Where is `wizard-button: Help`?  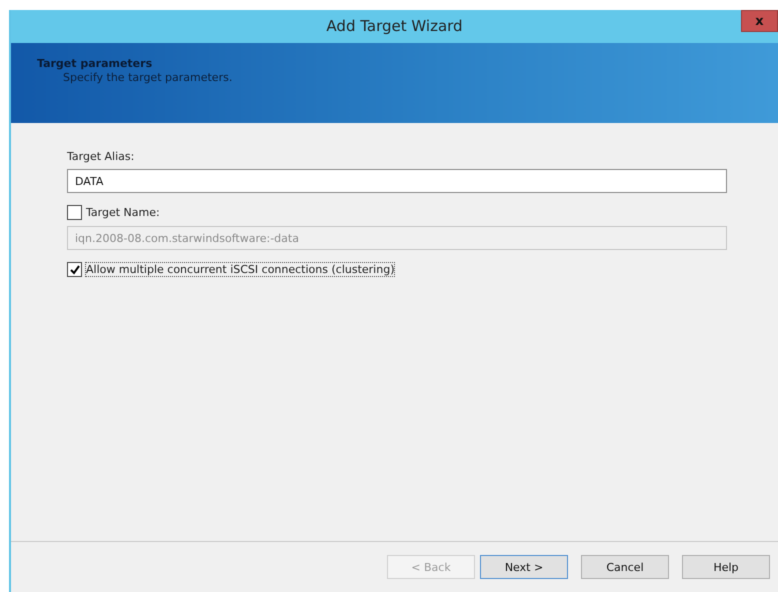
wizard-button: Help is located at coordinates (726, 567).